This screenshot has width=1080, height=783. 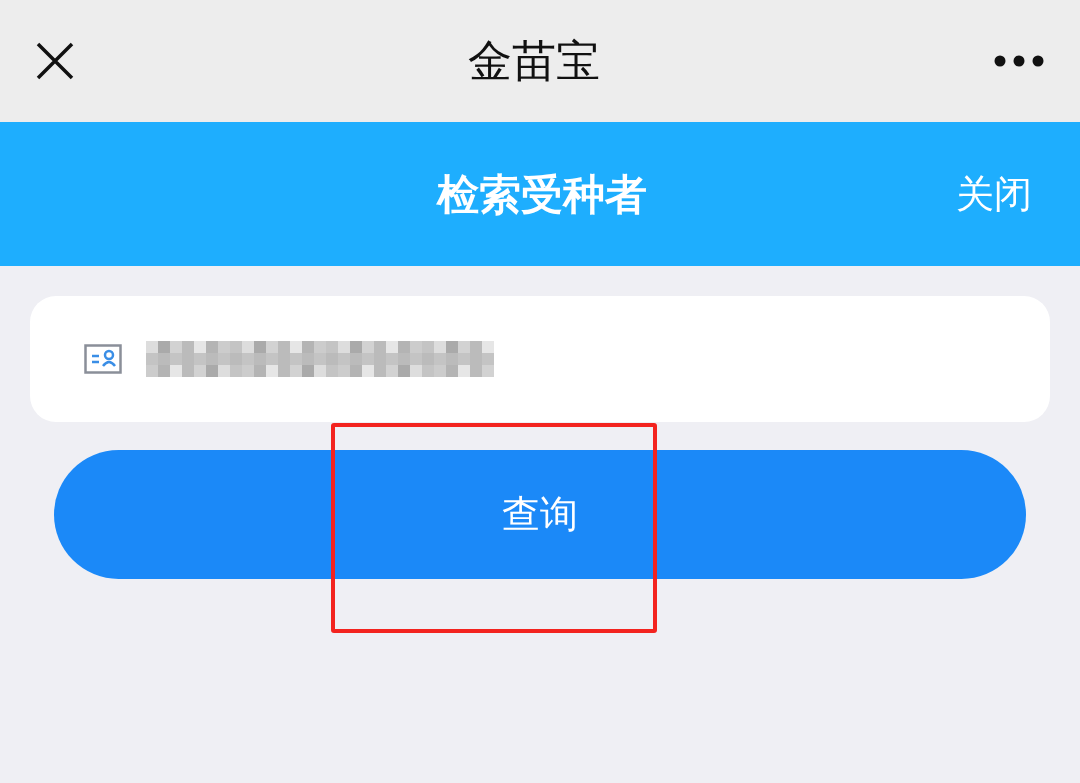 I want to click on close-link: 关闭, so click(x=994, y=194).